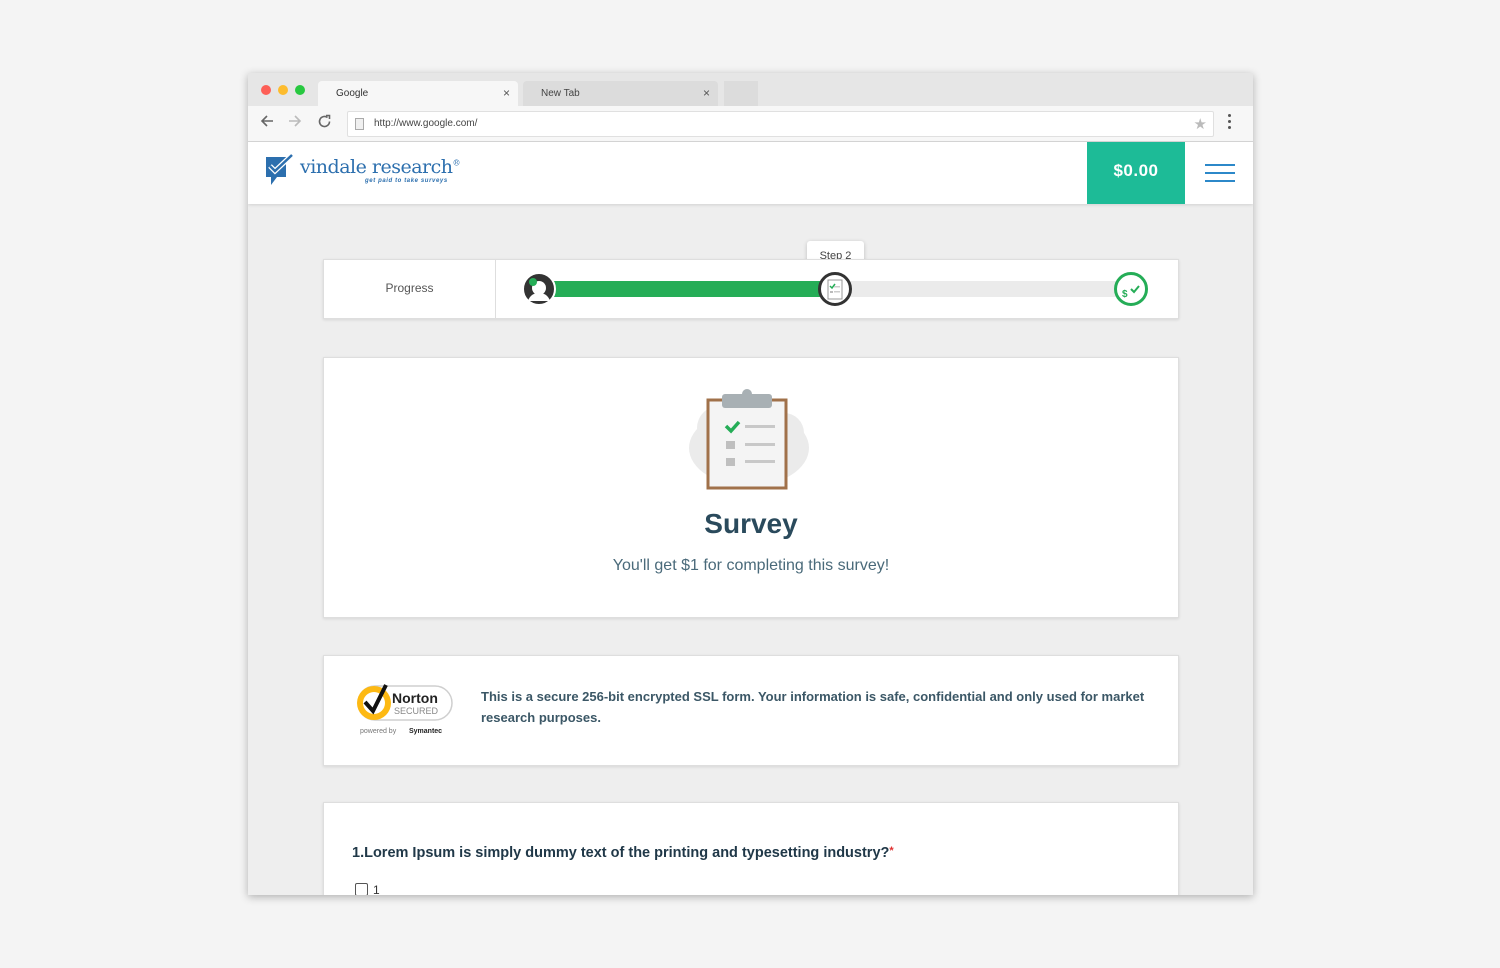 Image resolution: width=1500 pixels, height=968 pixels. Describe the element at coordinates (1220, 173) in the screenshot. I see `hamburger-menu-icon` at that location.